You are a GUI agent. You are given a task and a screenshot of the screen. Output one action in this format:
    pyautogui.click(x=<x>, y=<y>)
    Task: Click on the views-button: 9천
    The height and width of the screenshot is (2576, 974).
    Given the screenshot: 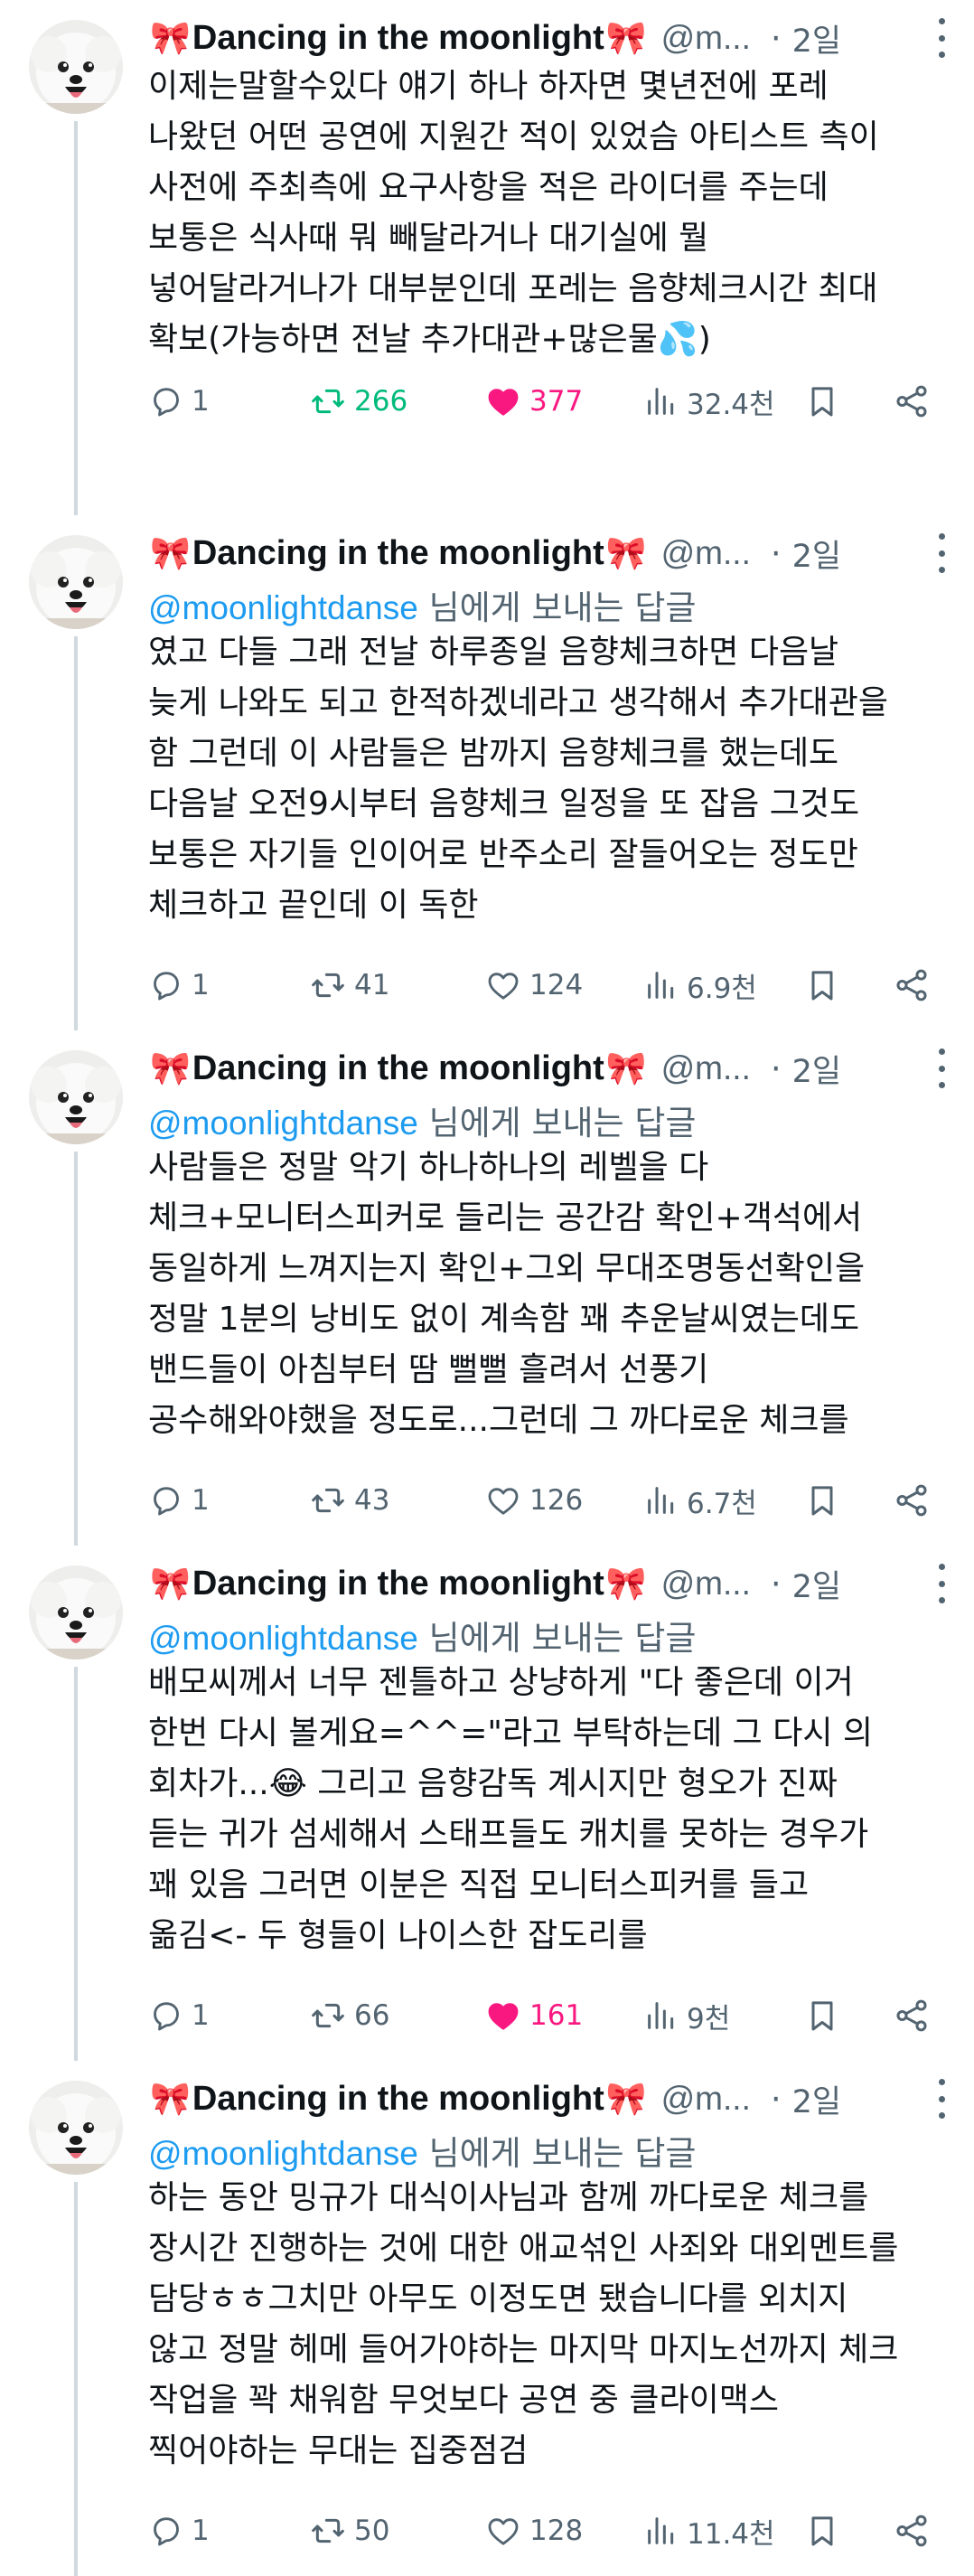 What is the action you would take?
    pyautogui.click(x=686, y=2016)
    